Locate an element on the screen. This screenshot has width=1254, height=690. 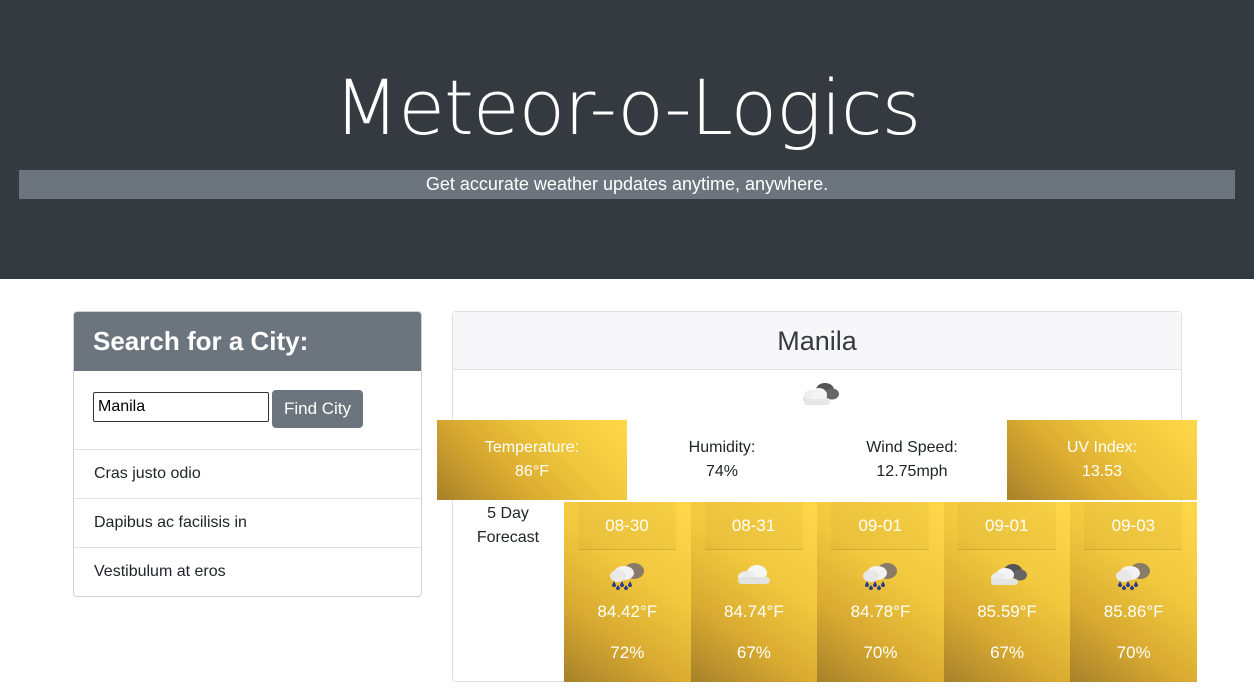
stat-value: 86°F is located at coordinates (532, 471).